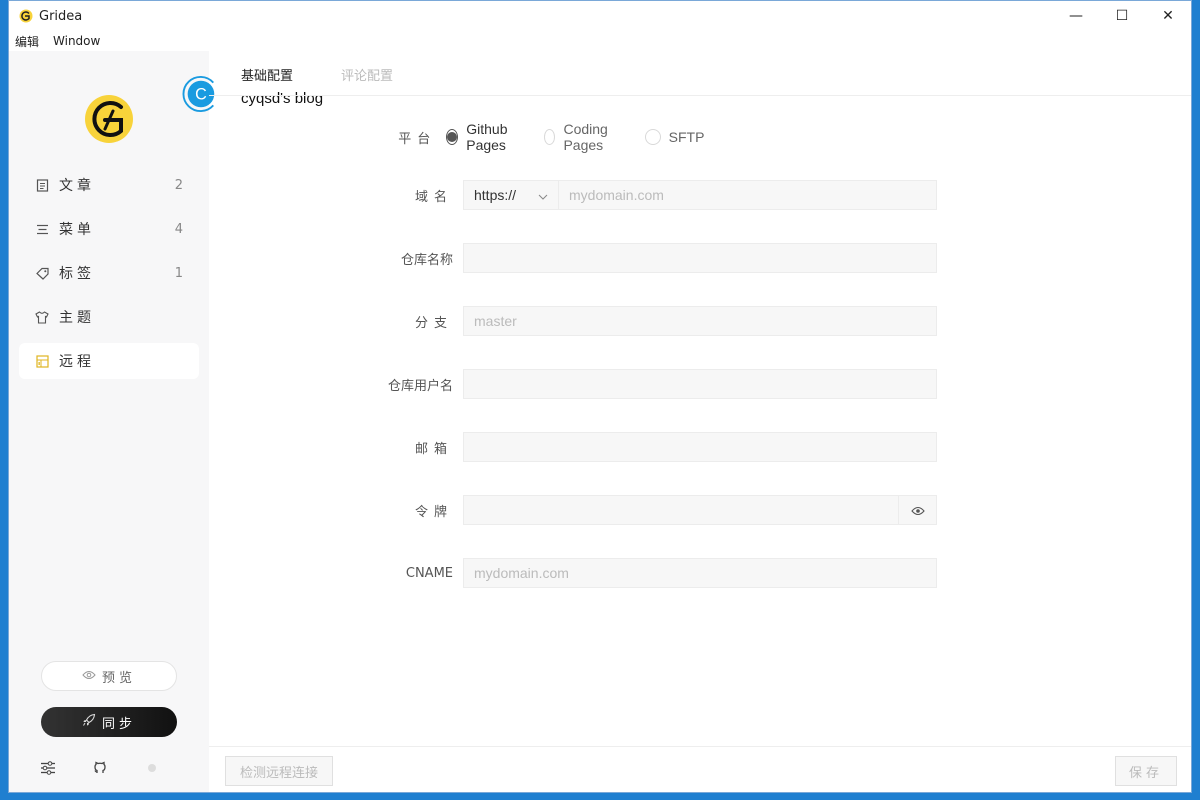  What do you see at coordinates (109, 119) in the screenshot?
I see `gridea-logo` at bounding box center [109, 119].